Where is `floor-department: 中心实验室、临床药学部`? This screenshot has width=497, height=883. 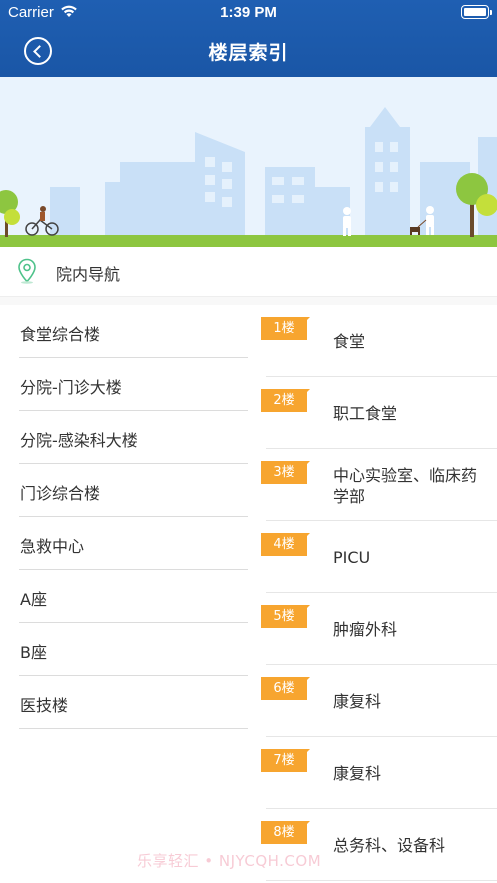 floor-department: 中心实验室、临床药学部 is located at coordinates (405, 486).